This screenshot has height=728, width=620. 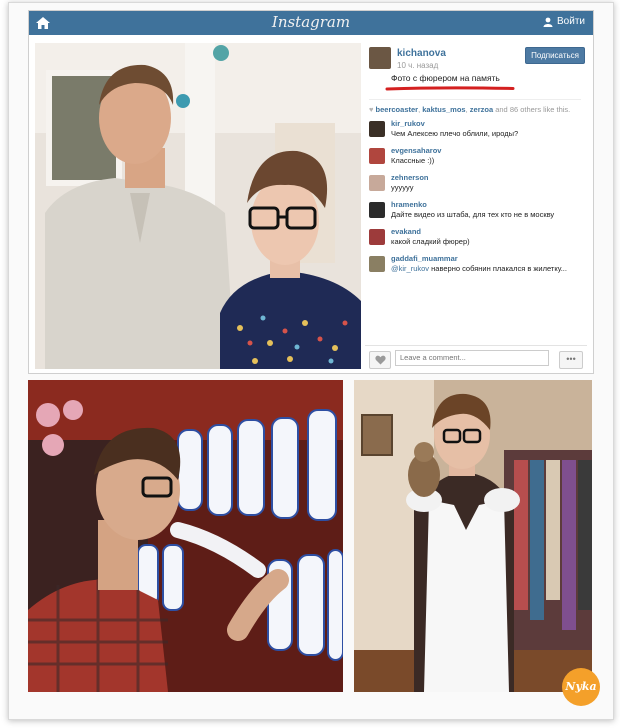 I want to click on owner-avatar, so click(x=380, y=58).